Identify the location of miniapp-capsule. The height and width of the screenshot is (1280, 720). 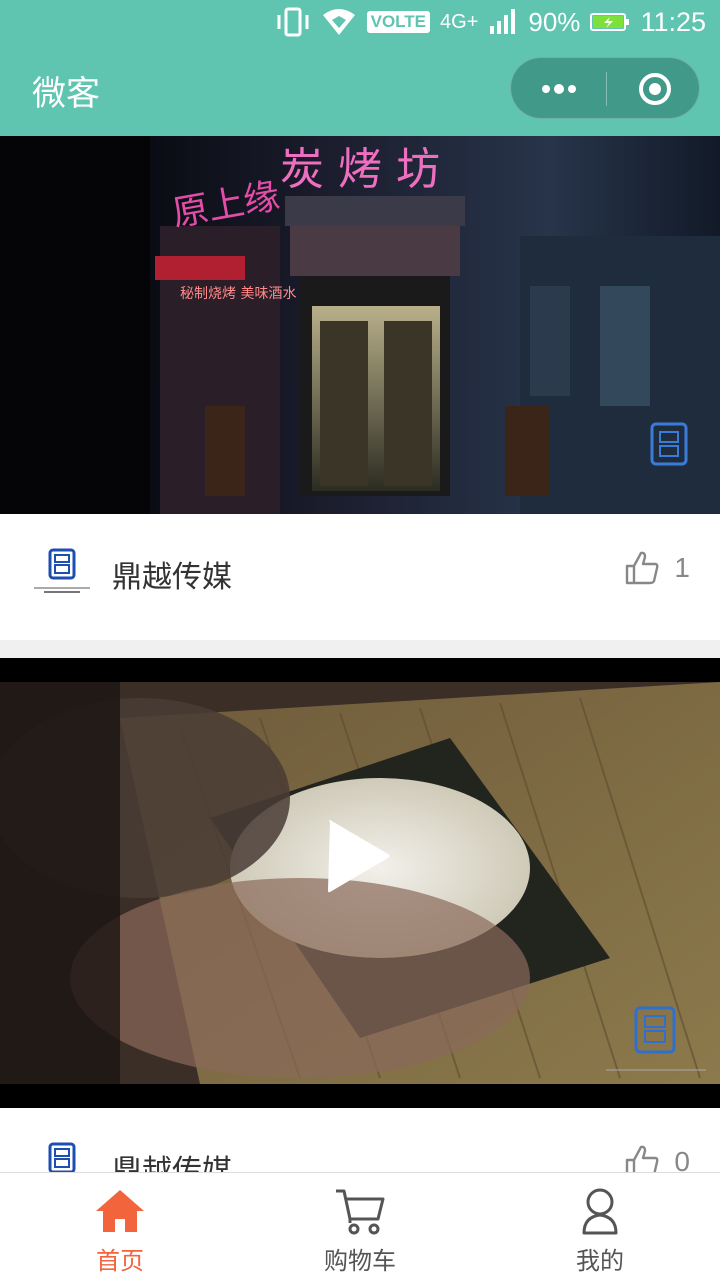
(605, 88).